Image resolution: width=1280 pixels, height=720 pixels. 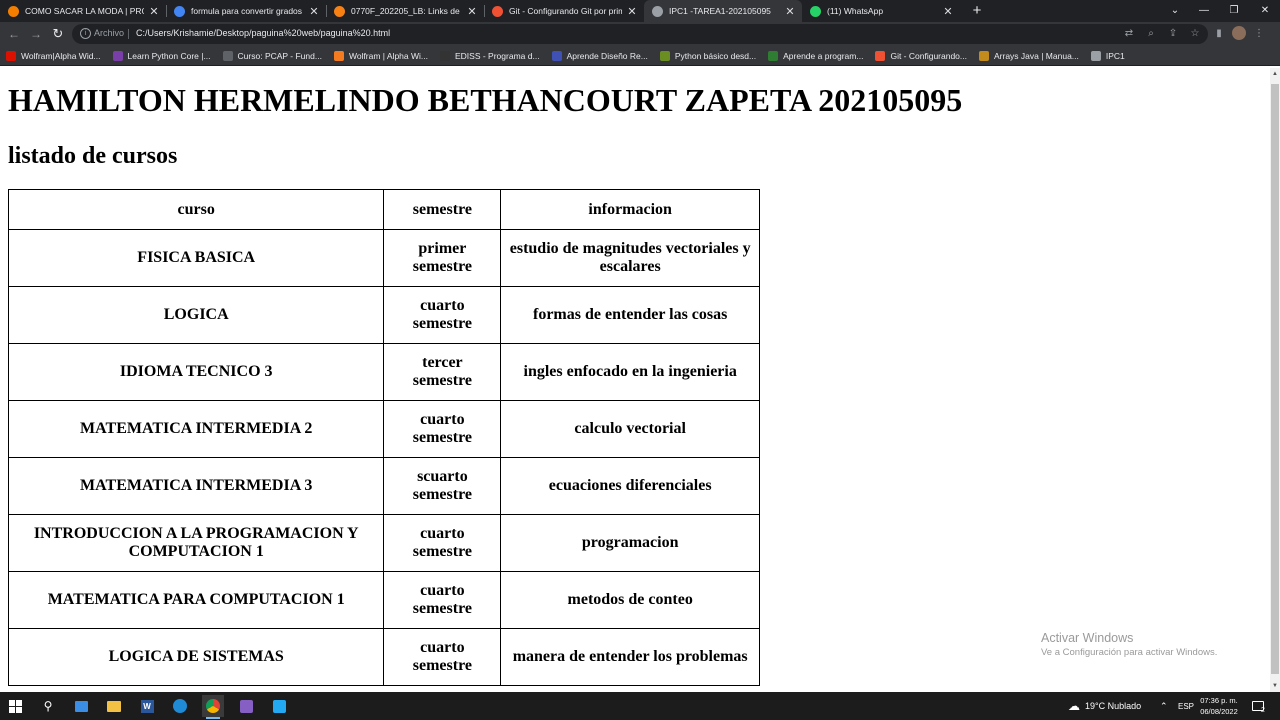 What do you see at coordinates (1219, 706) in the screenshot?
I see `taskbar-clock: 07:36 p. m. 06/08/2022` at bounding box center [1219, 706].